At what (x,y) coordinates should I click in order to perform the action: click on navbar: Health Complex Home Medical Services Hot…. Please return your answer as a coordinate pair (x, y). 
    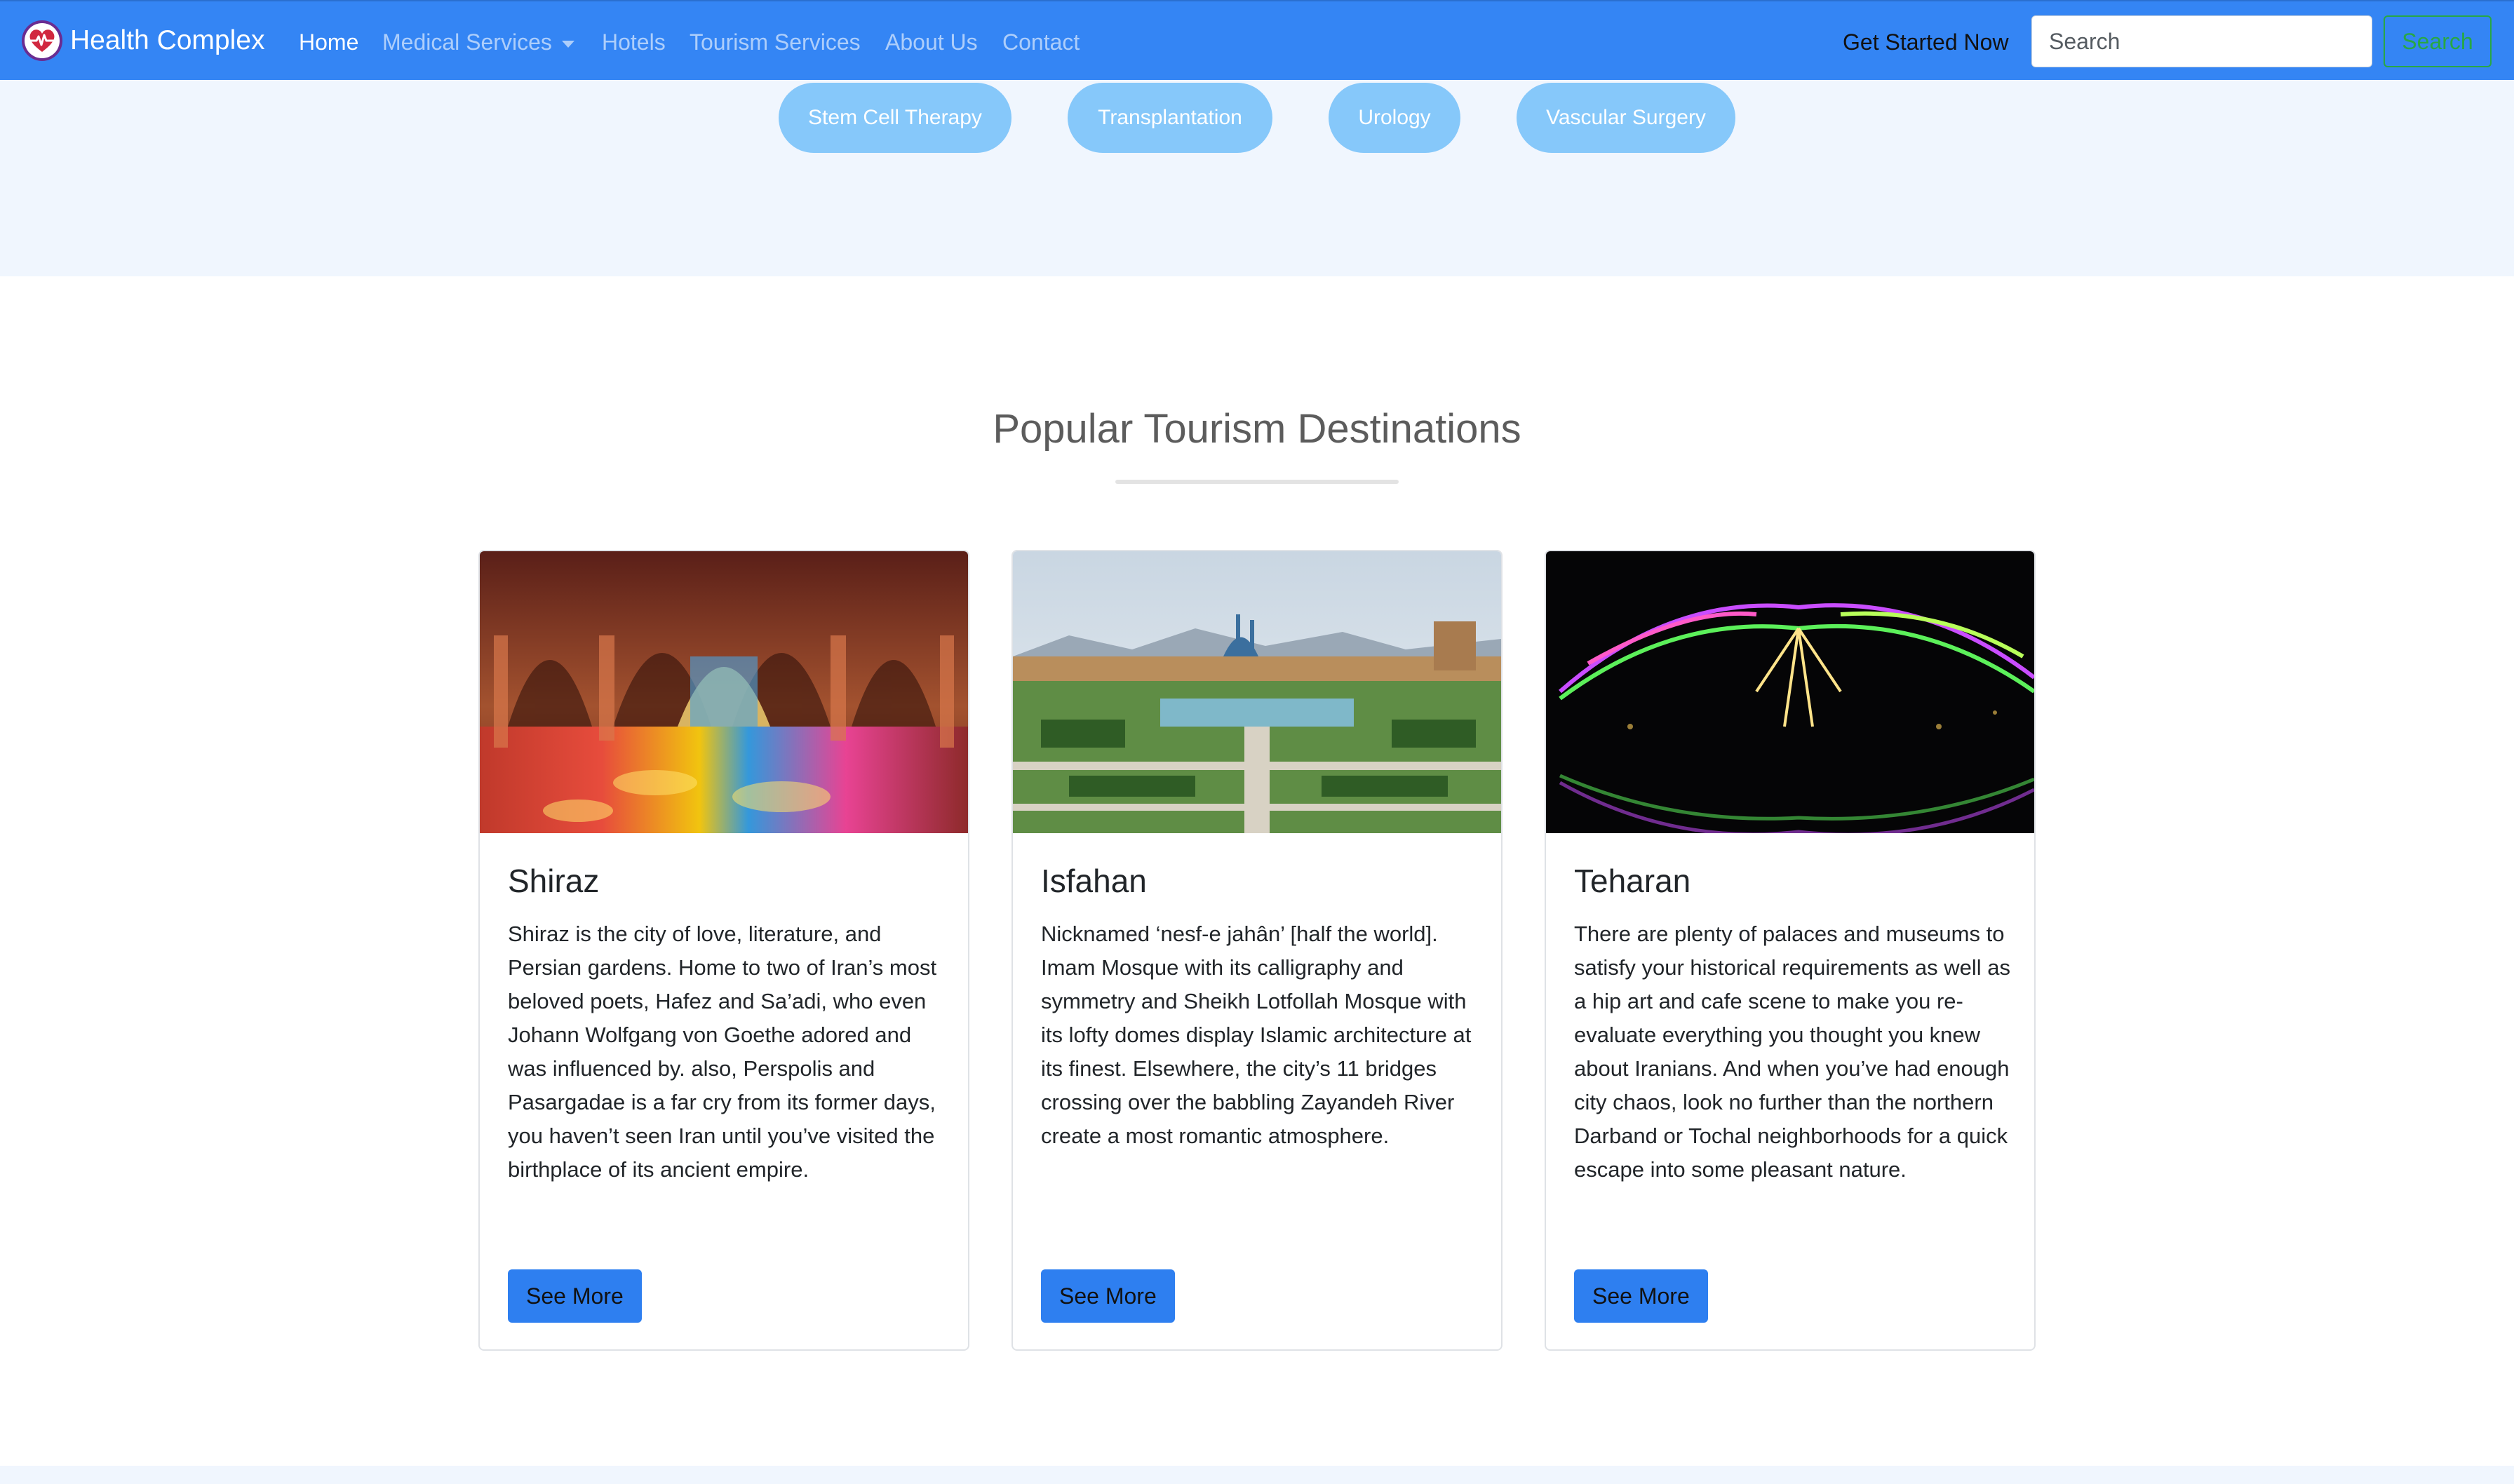
    Looking at the image, I should click on (1257, 40).